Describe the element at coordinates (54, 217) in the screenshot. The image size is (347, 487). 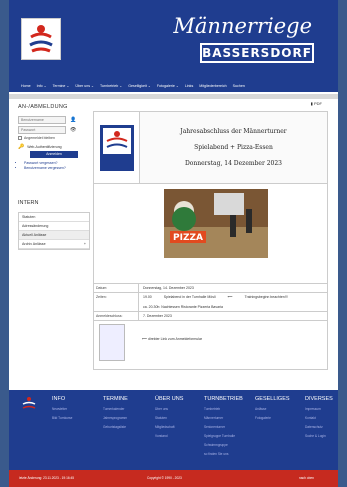
I see `menu-item-statuten: Statuten` at that location.